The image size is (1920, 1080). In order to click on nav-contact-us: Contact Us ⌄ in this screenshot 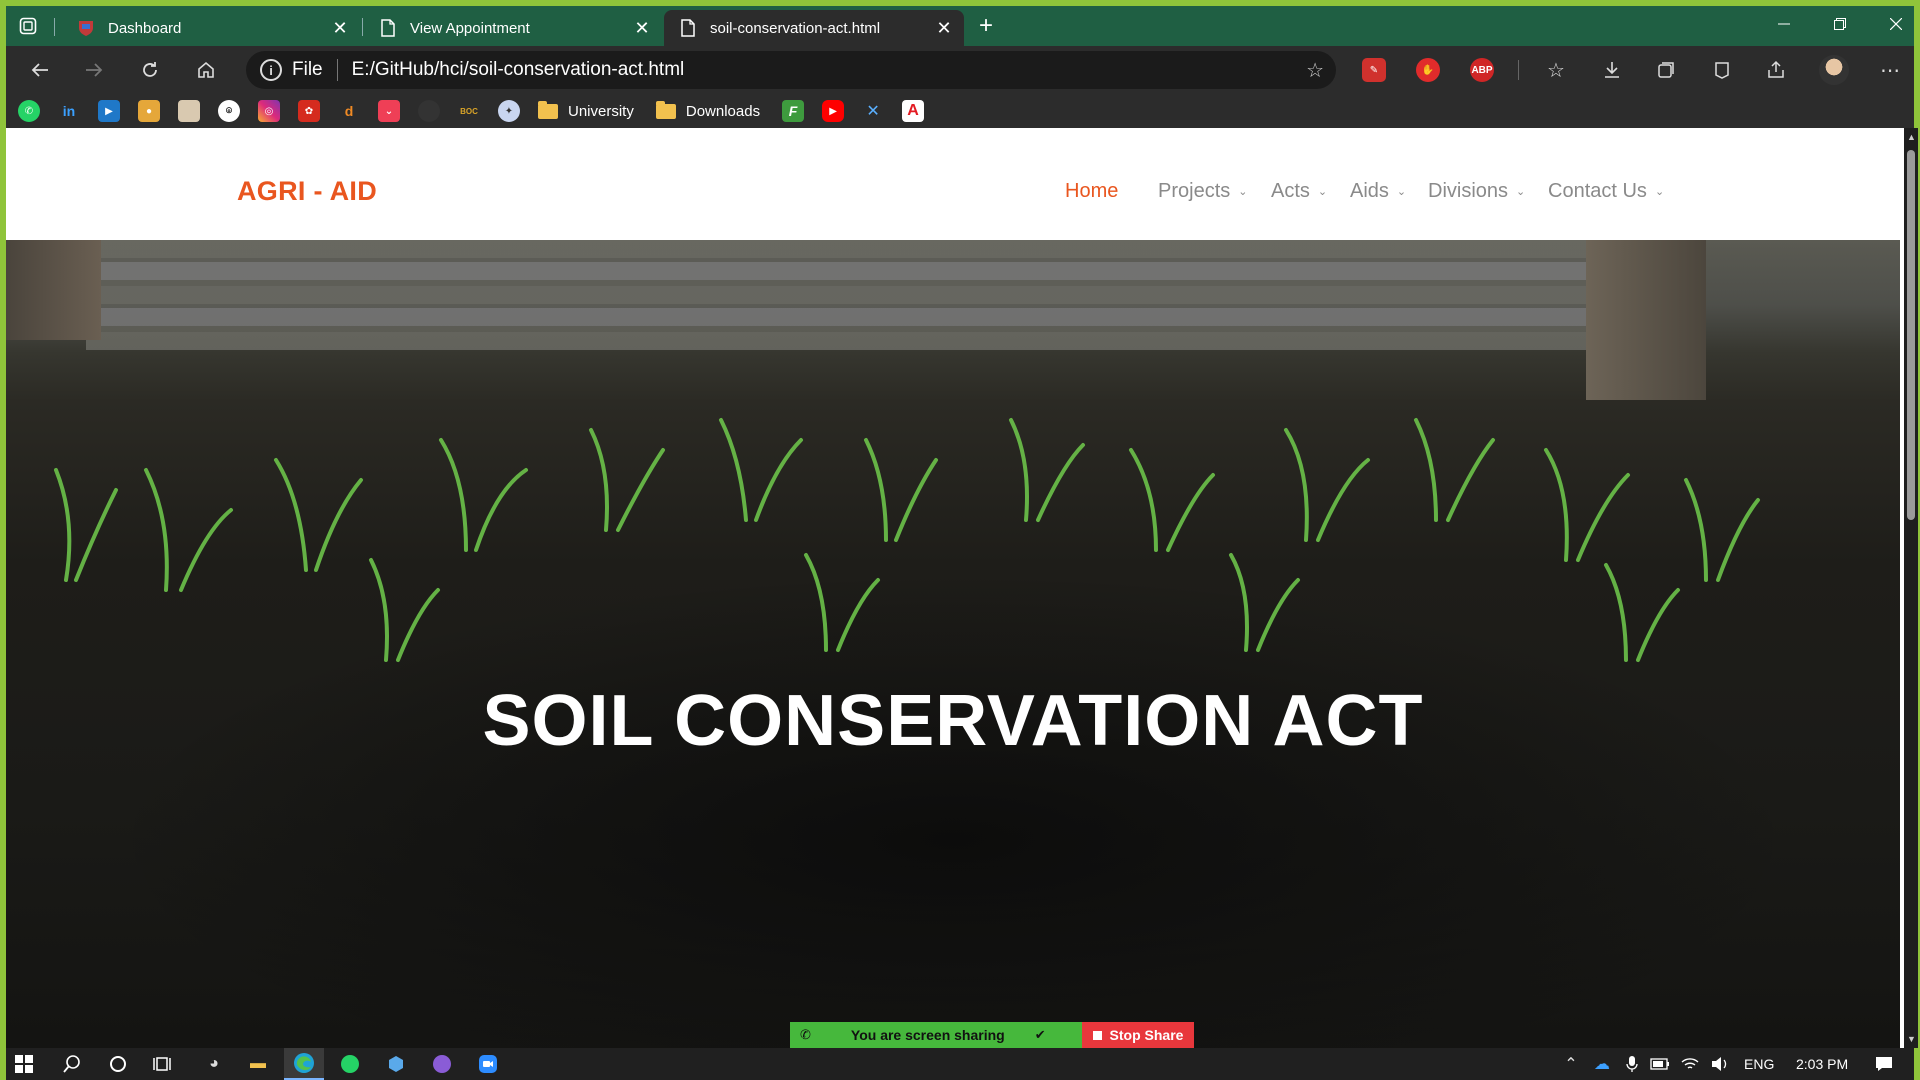, I will do `click(1606, 191)`.